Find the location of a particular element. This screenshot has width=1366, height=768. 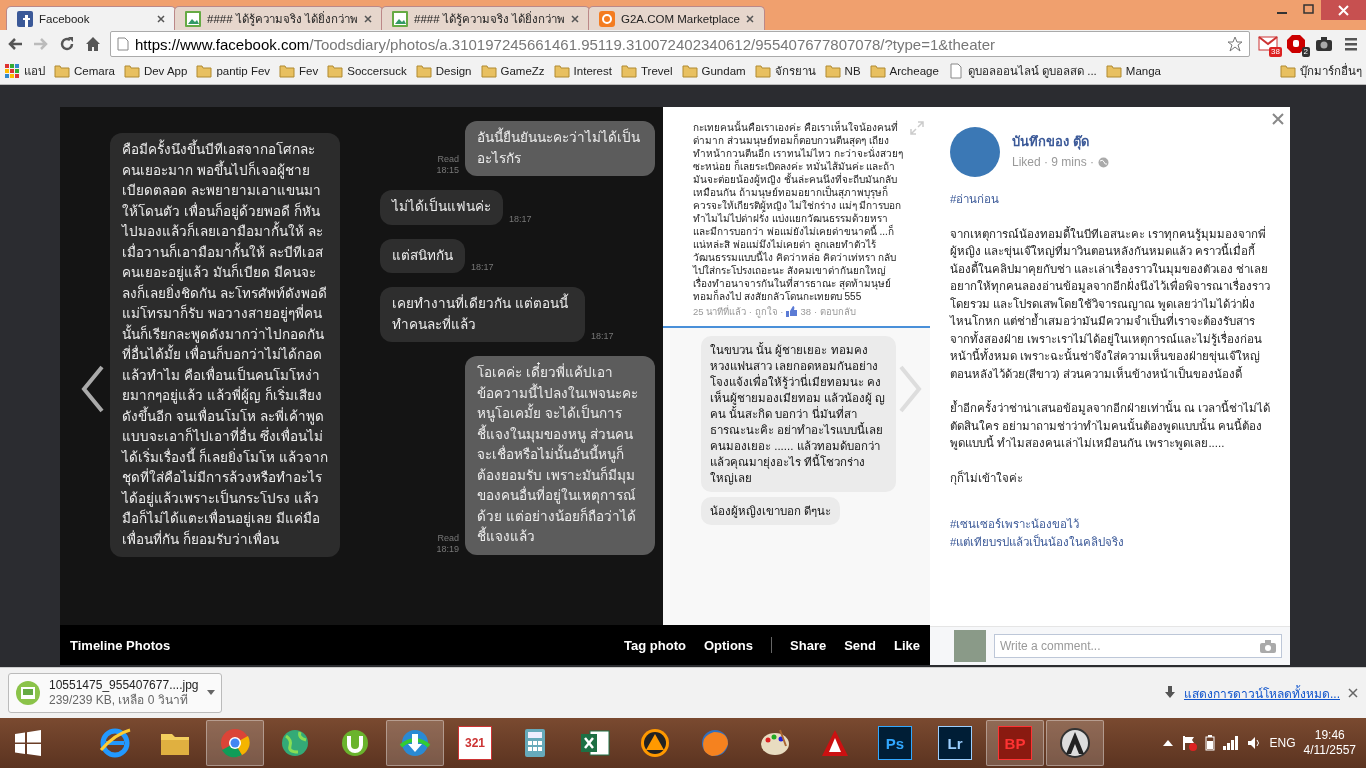

taskbar-app: 321 is located at coordinates (475, 743).